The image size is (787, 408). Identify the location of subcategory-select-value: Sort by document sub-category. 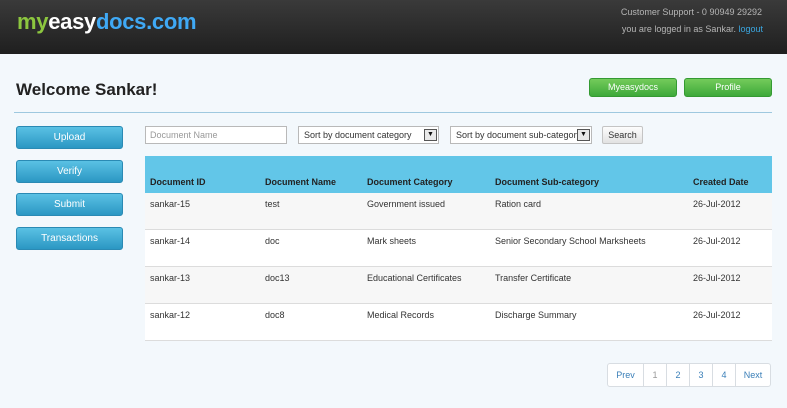
(519, 135).